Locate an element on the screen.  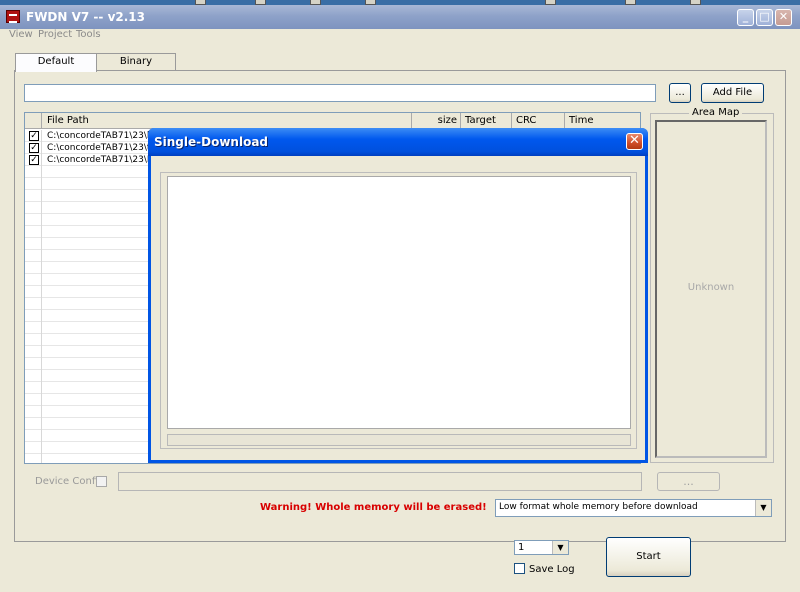
column-header-file-path: File Path is located at coordinates (227, 121).